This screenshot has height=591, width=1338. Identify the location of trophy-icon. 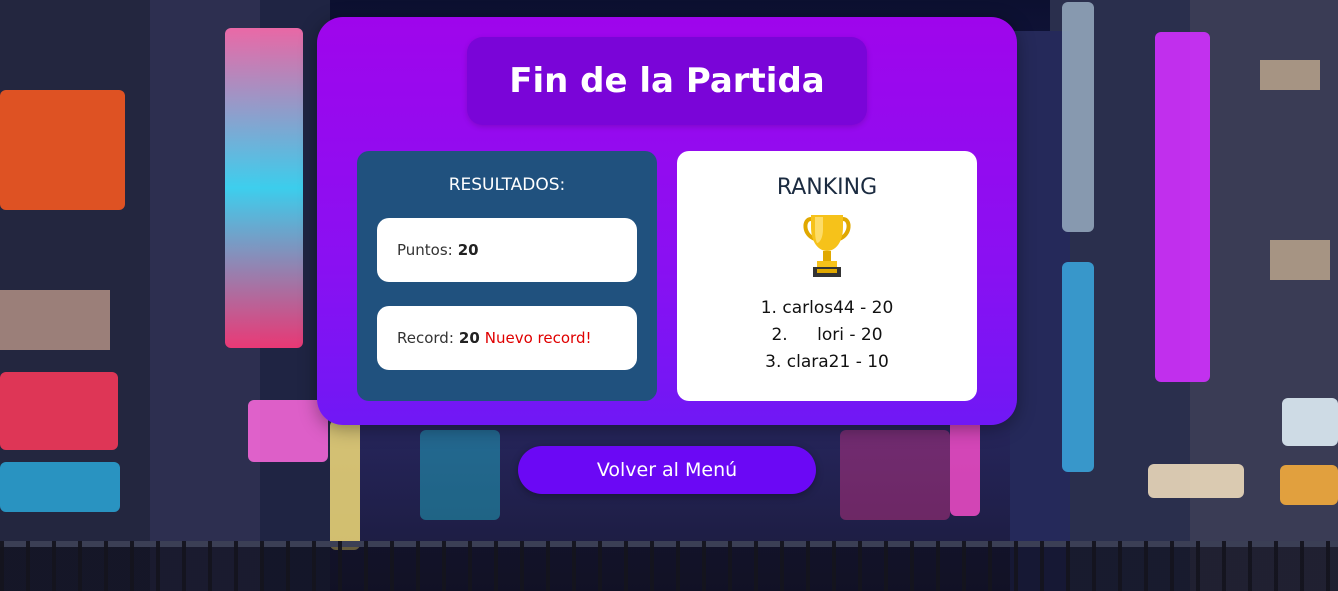
(827, 246).